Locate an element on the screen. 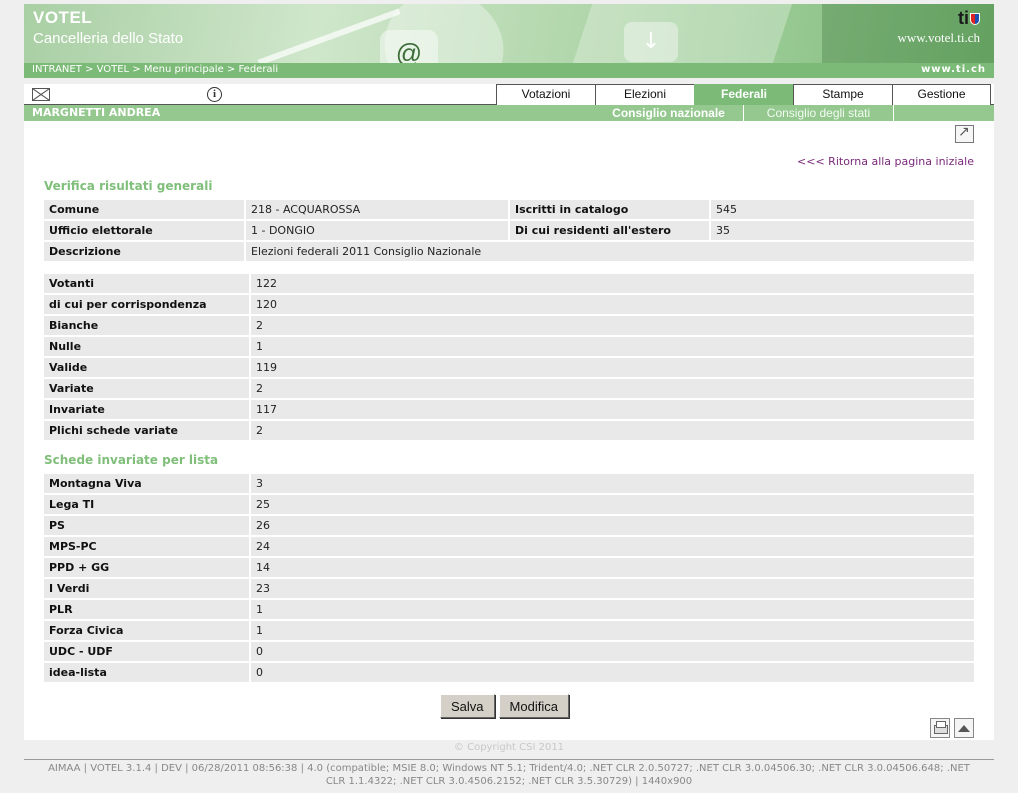 The image size is (1018, 793). tab-elezioni: Elezioni is located at coordinates (644, 94).